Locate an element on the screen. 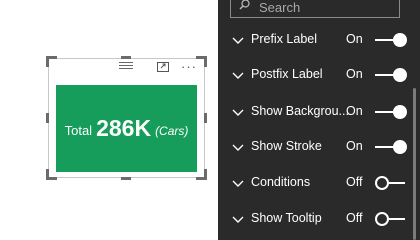  format-section-row: Prefix Label On is located at coordinates (313, 40).